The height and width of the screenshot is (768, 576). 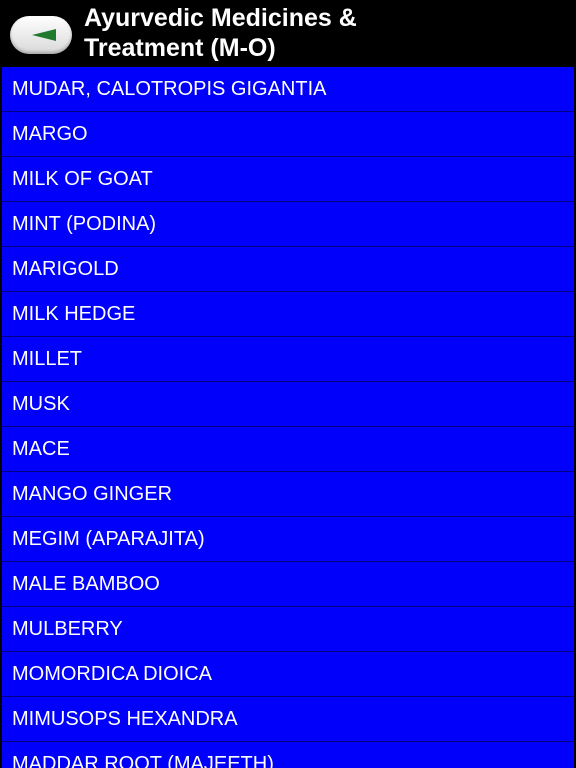 What do you see at coordinates (288, 755) in the screenshot?
I see `list-item: MADDAR ROOT (MAJEETH)` at bounding box center [288, 755].